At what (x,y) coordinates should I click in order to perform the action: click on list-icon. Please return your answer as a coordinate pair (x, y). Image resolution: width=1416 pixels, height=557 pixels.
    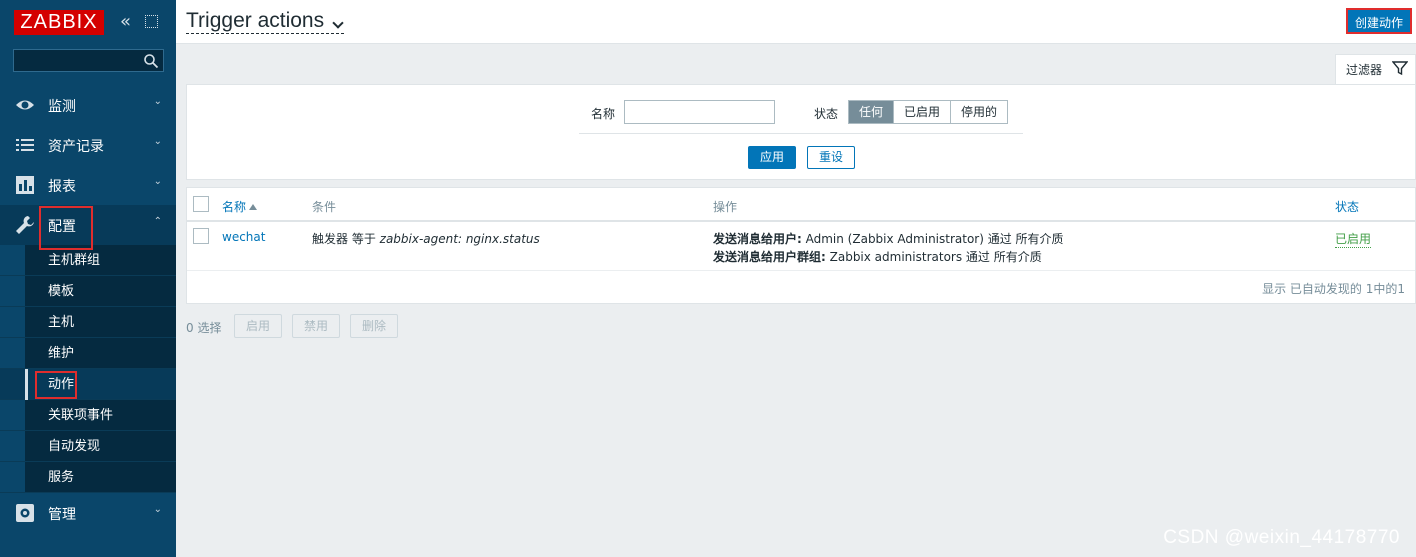
    Looking at the image, I should click on (25, 145).